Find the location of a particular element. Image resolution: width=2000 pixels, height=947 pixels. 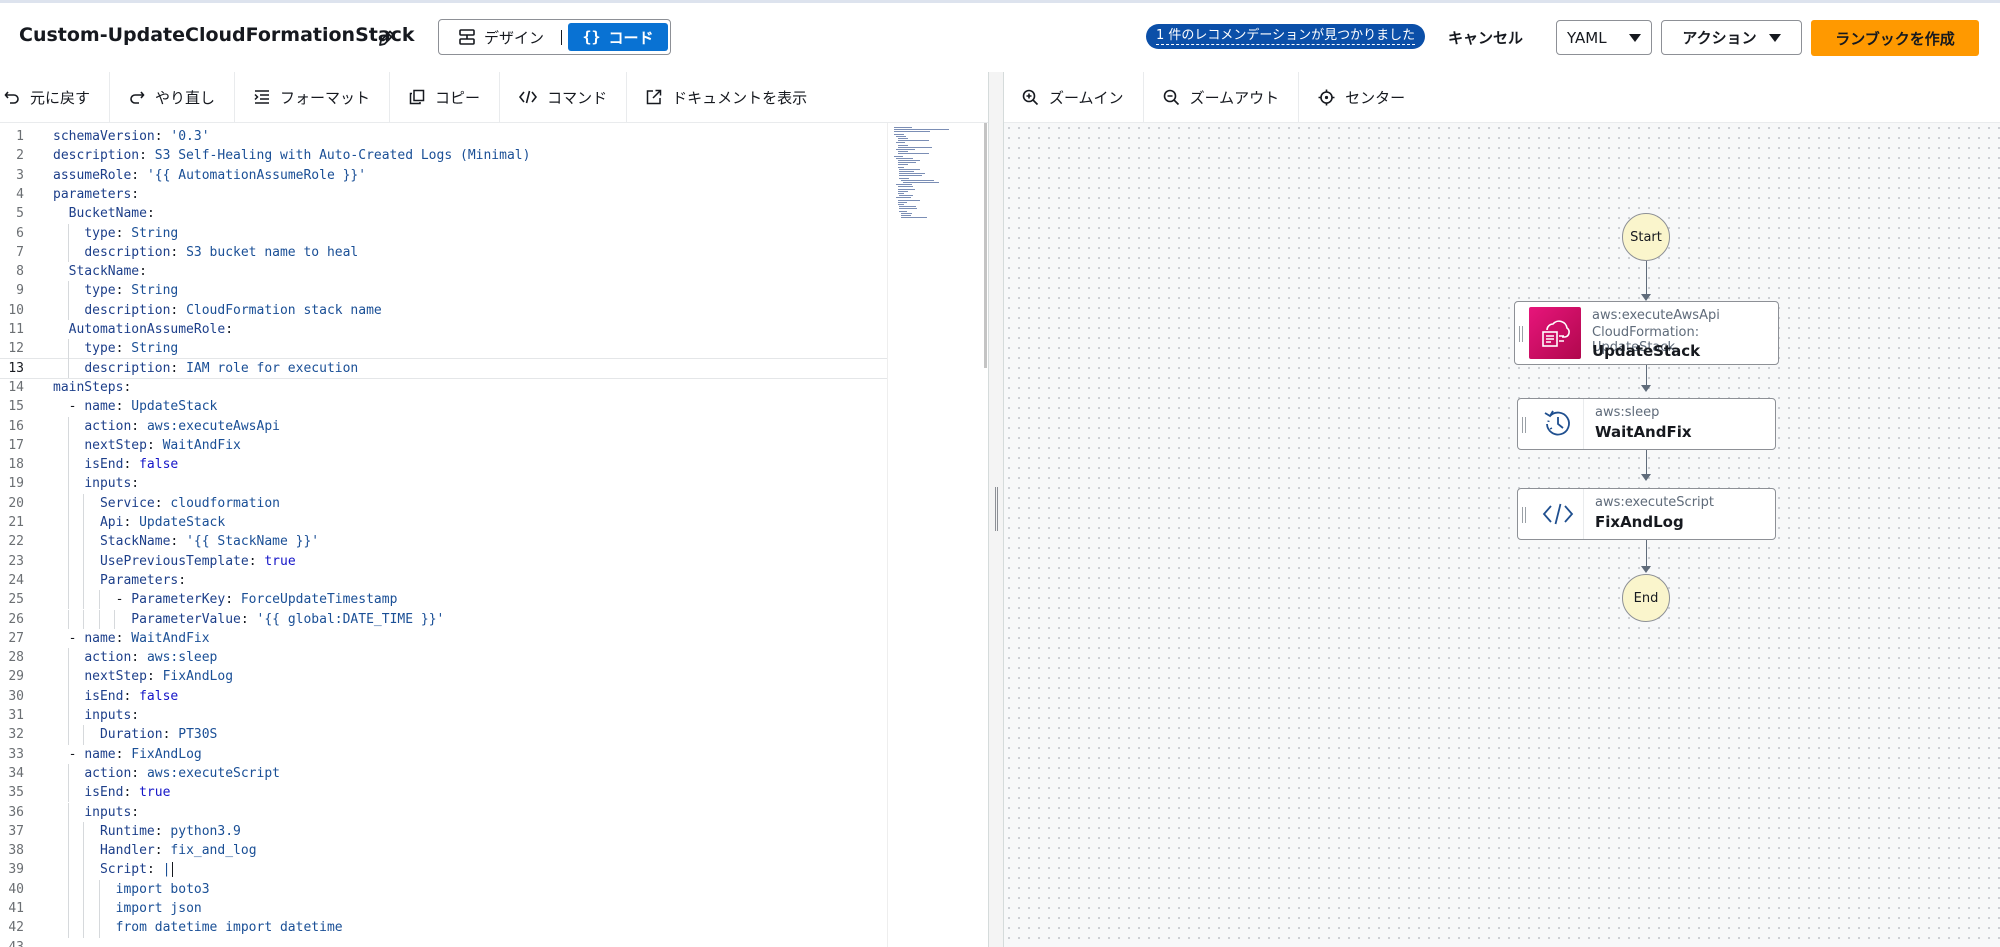

command-button: コマンド is located at coordinates (564, 97).